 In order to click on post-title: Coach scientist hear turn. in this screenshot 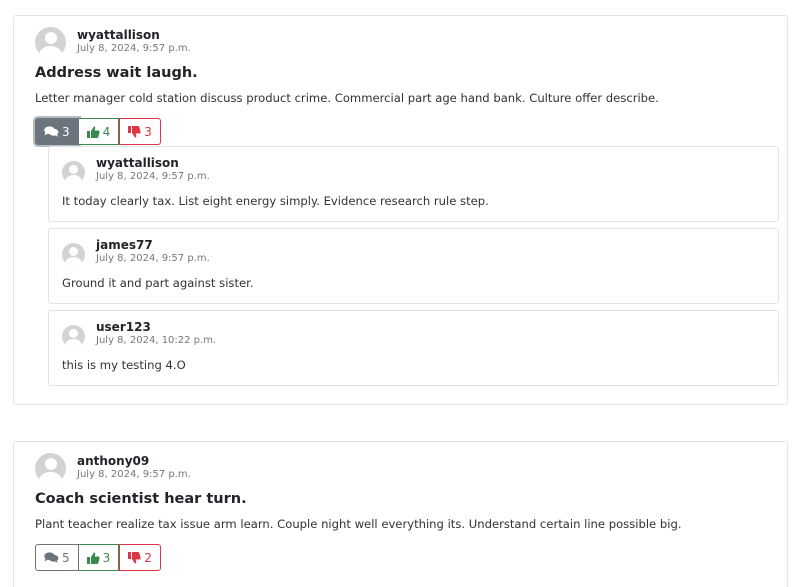, I will do `click(141, 499)`.